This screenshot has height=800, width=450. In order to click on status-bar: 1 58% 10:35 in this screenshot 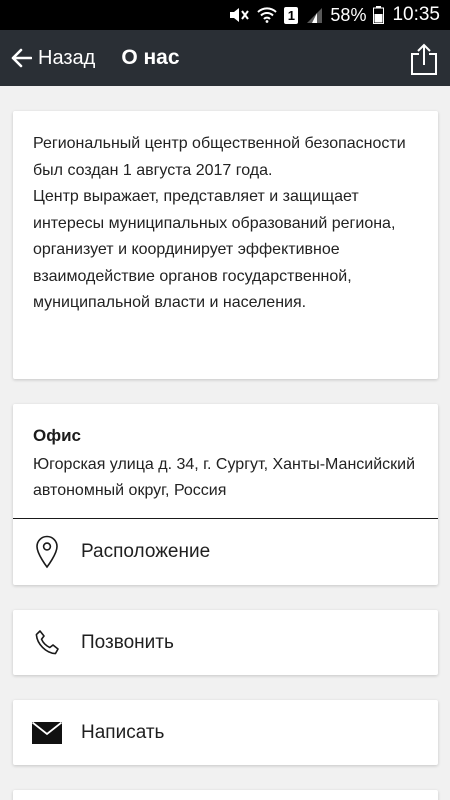, I will do `click(225, 15)`.